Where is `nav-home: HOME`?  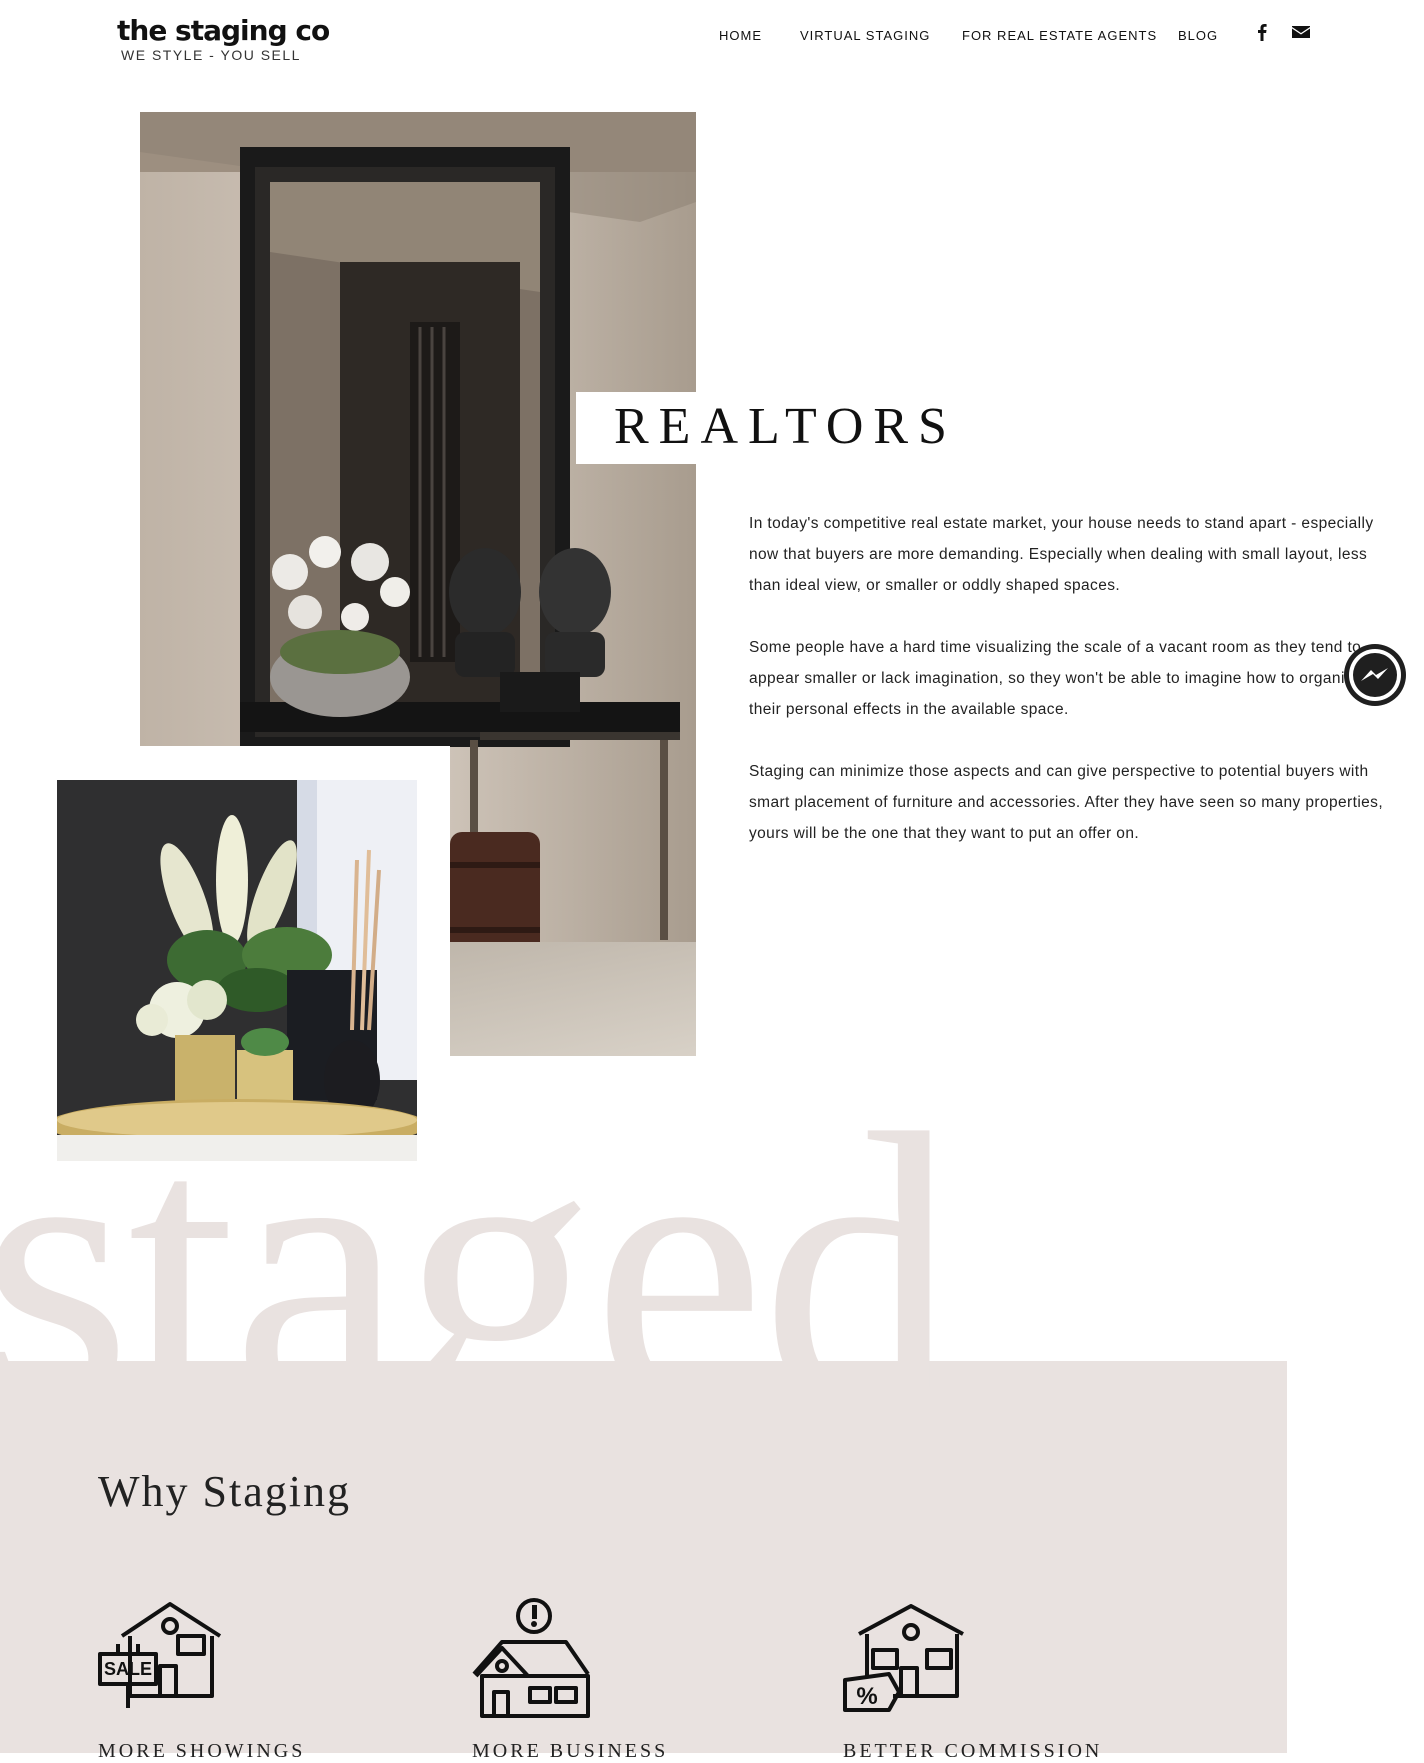 nav-home: HOME is located at coordinates (740, 35).